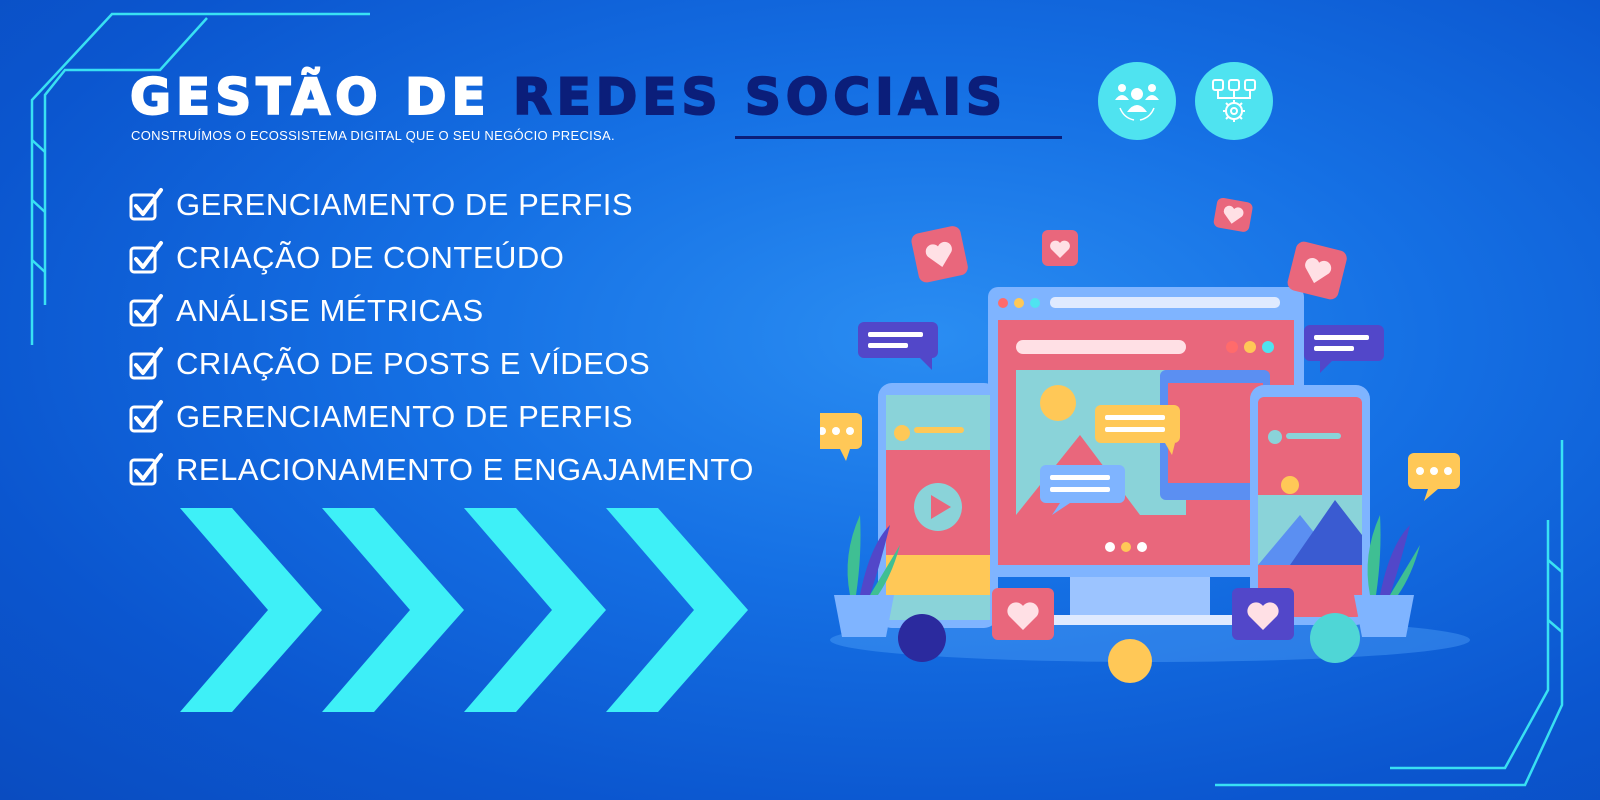 This screenshot has height=800, width=1600. I want to click on feature-label: CRIAÇÃO DE POSTS E VÍDEOS, so click(413, 363).